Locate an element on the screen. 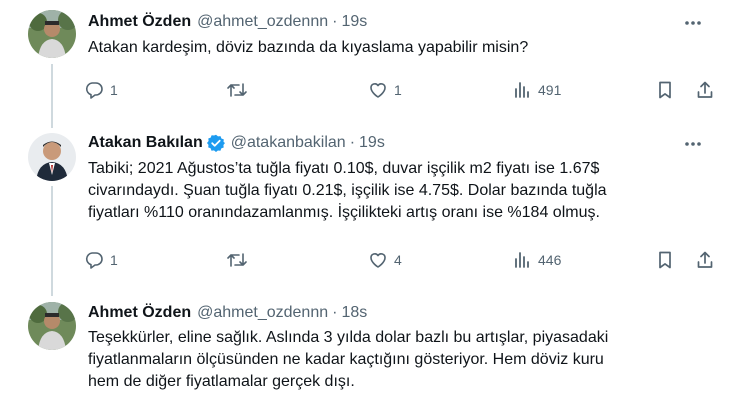 The image size is (730, 420). view-count: 491 is located at coordinates (550, 90).